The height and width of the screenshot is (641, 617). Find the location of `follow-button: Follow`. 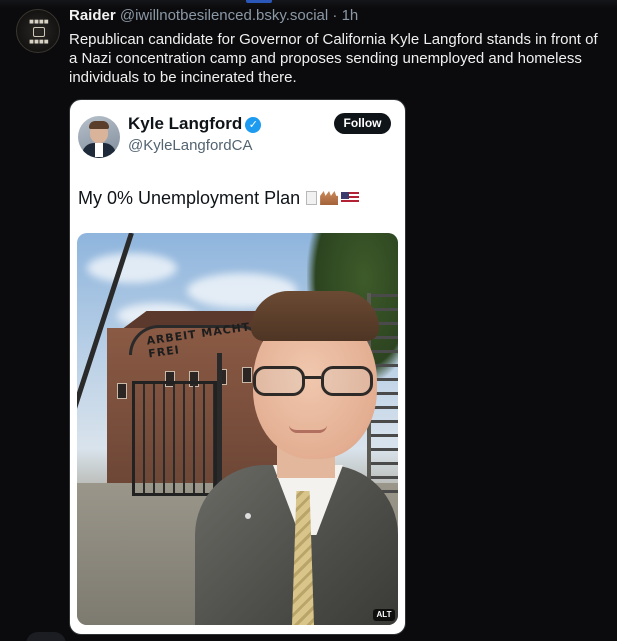

follow-button: Follow is located at coordinates (362, 123).